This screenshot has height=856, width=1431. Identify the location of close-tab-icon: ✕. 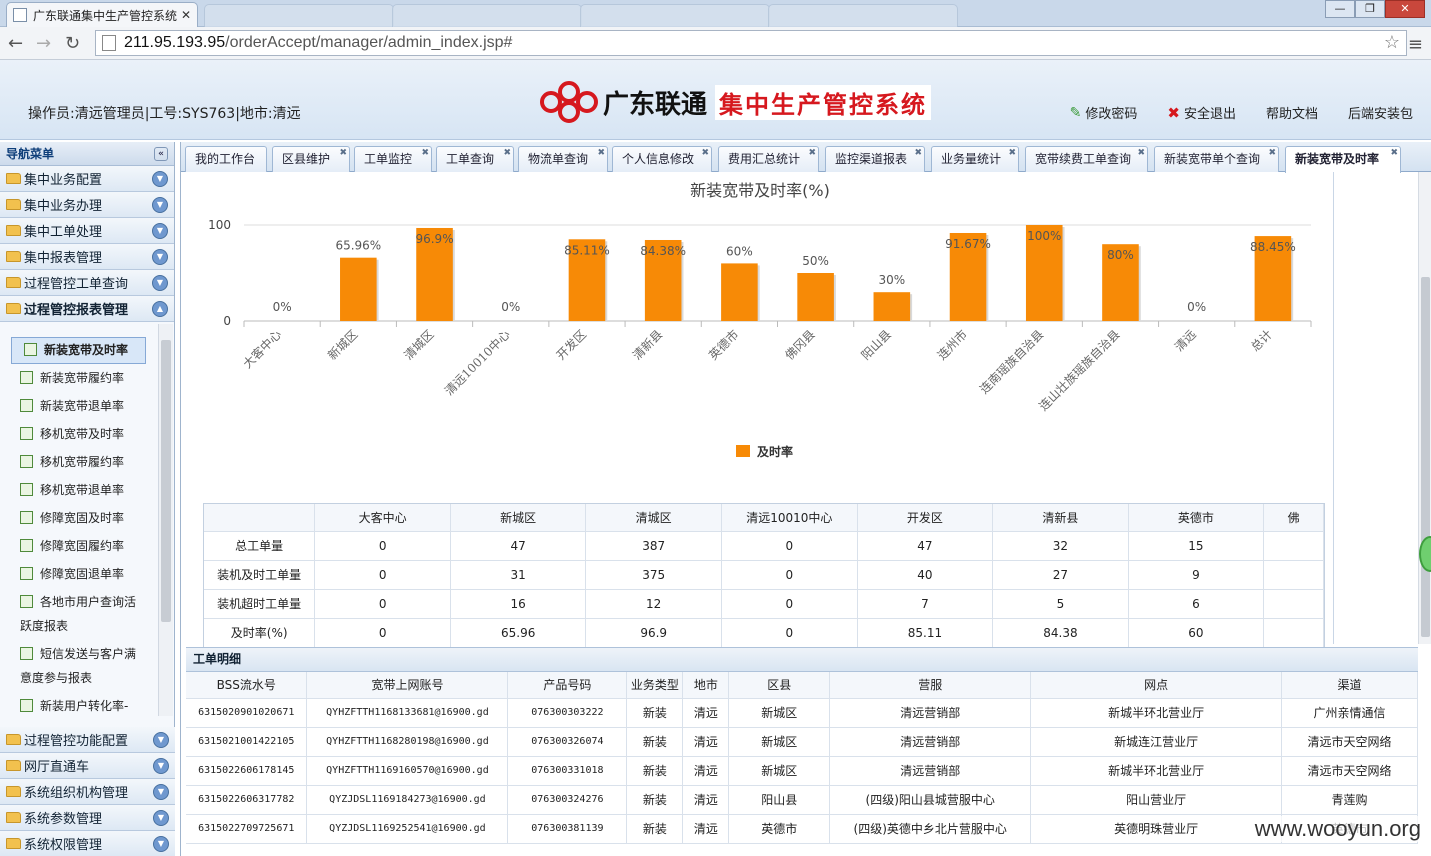
(186, 15).